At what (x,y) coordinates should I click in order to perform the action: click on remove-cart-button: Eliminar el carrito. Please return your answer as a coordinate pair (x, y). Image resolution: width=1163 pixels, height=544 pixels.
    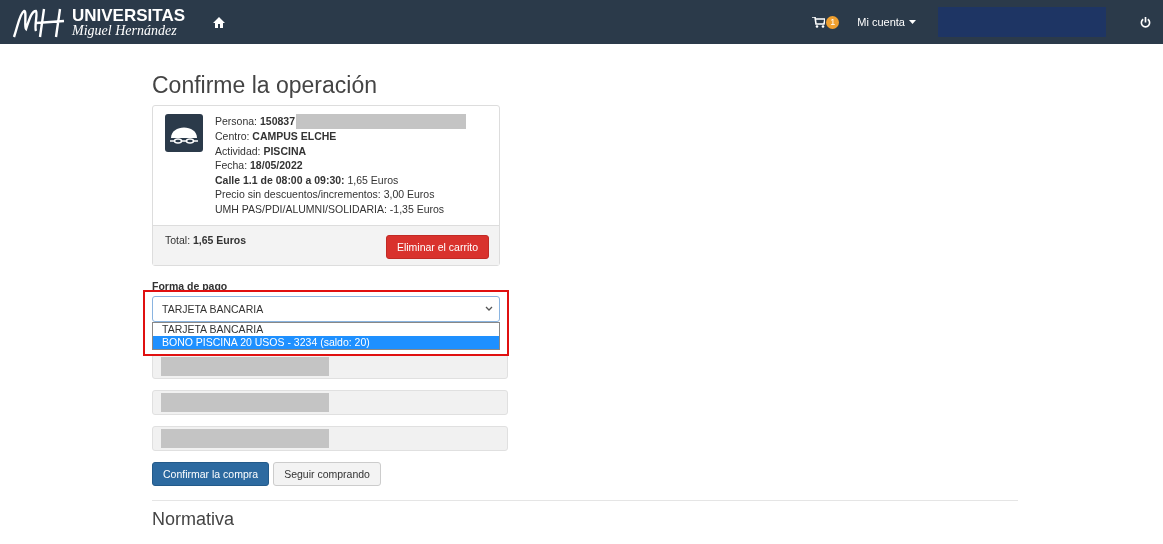
    Looking at the image, I should click on (437, 246).